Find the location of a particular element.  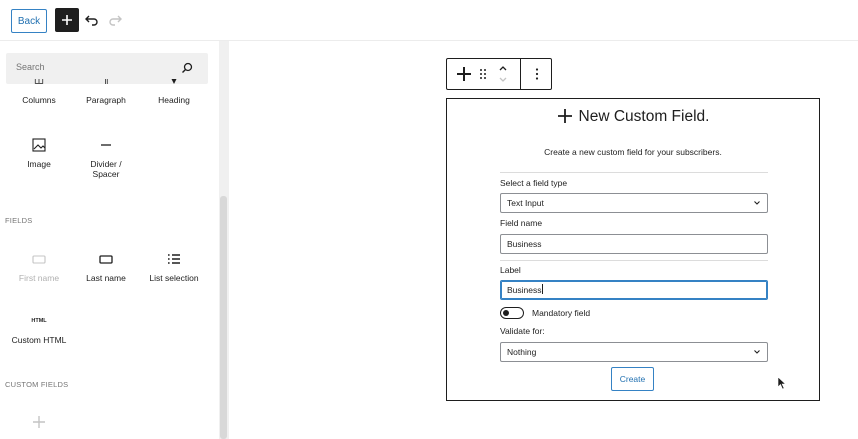

label-field-label: Label is located at coordinates (510, 270).